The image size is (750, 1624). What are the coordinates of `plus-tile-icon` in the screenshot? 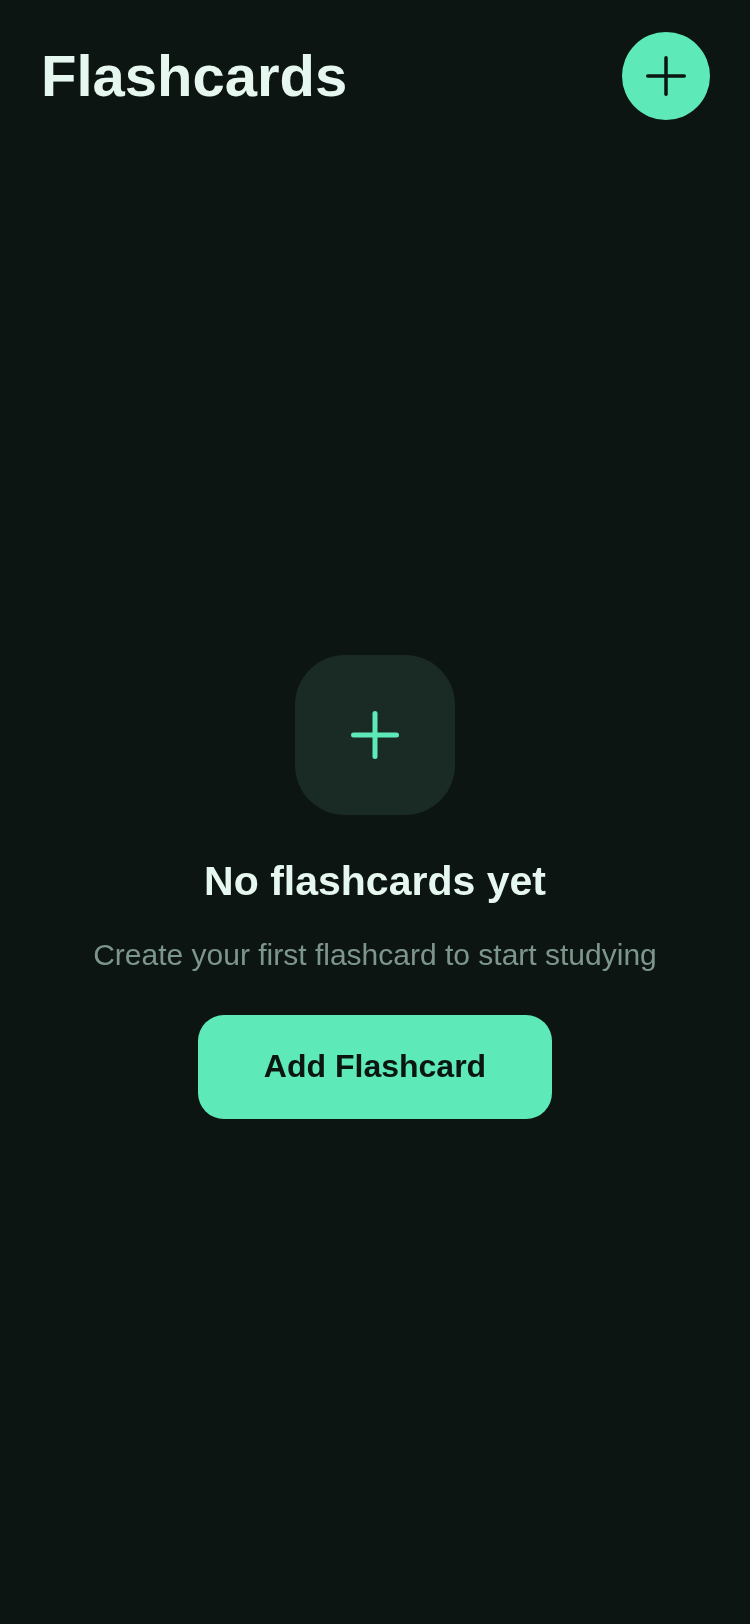 It's located at (375, 735).